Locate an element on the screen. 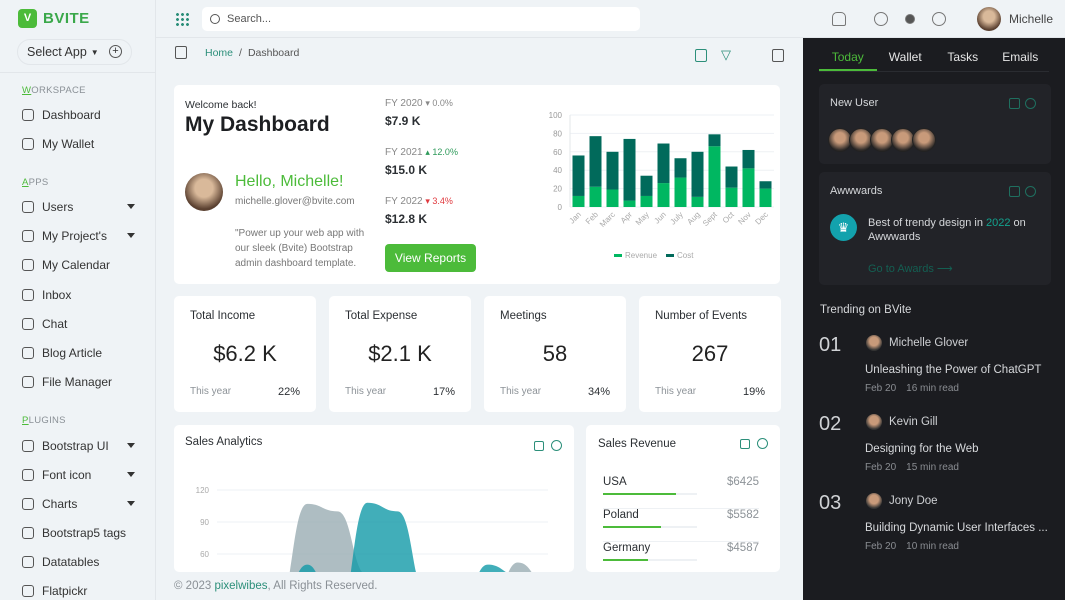 The height and width of the screenshot is (600, 1065). sidebar-item-flatpickr: Flatpickr is located at coordinates (79, 591).